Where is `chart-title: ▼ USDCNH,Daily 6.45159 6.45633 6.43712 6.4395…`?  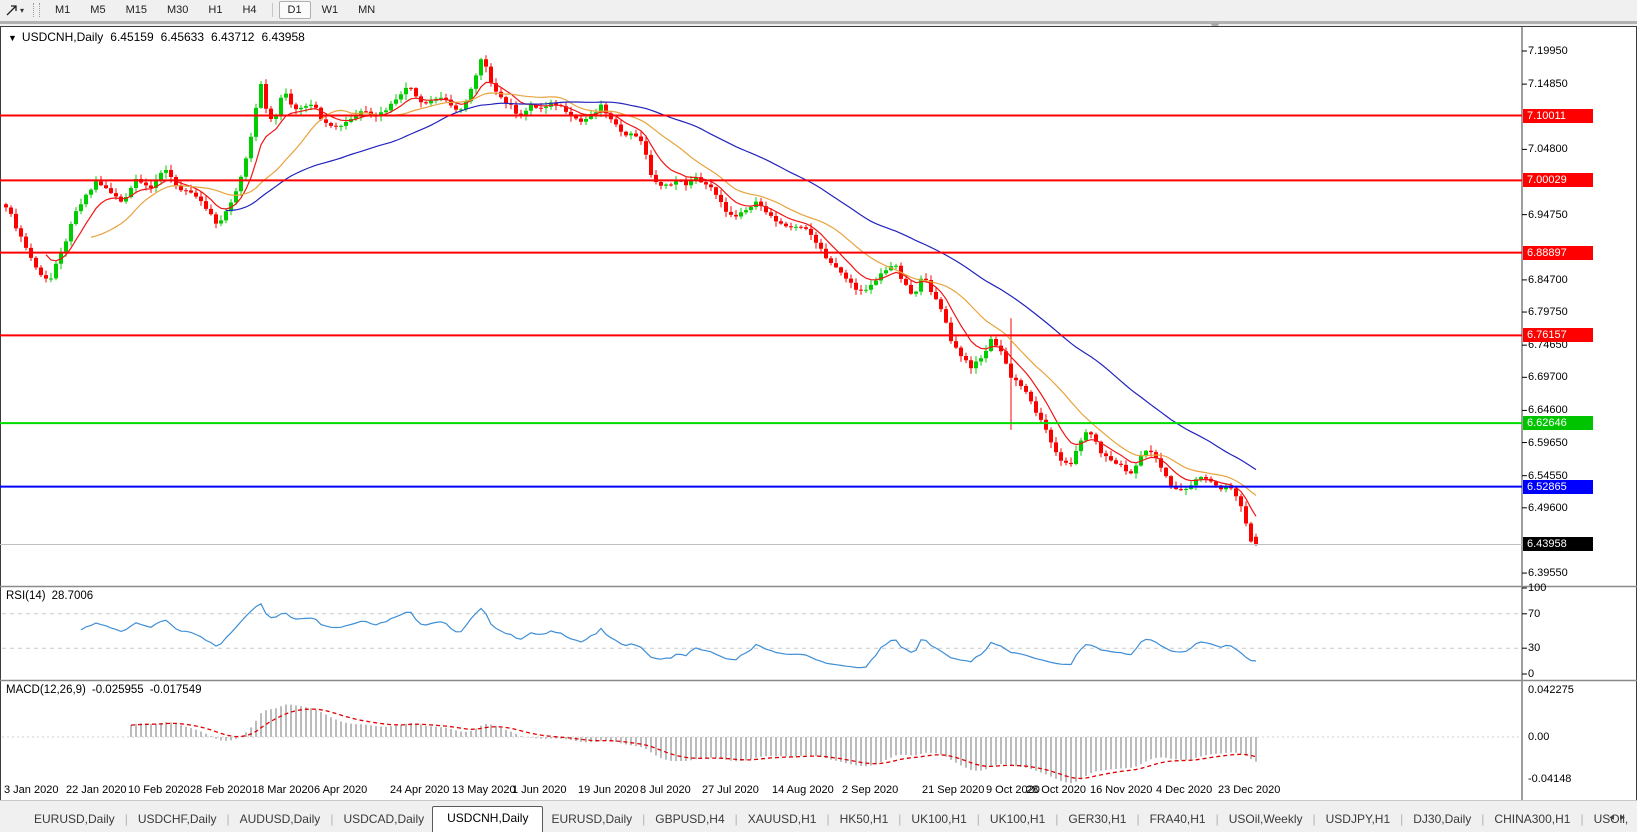
chart-title: ▼ USDCNH,Daily 6.45159 6.45633 6.43712 6.4395… is located at coordinates (156, 37).